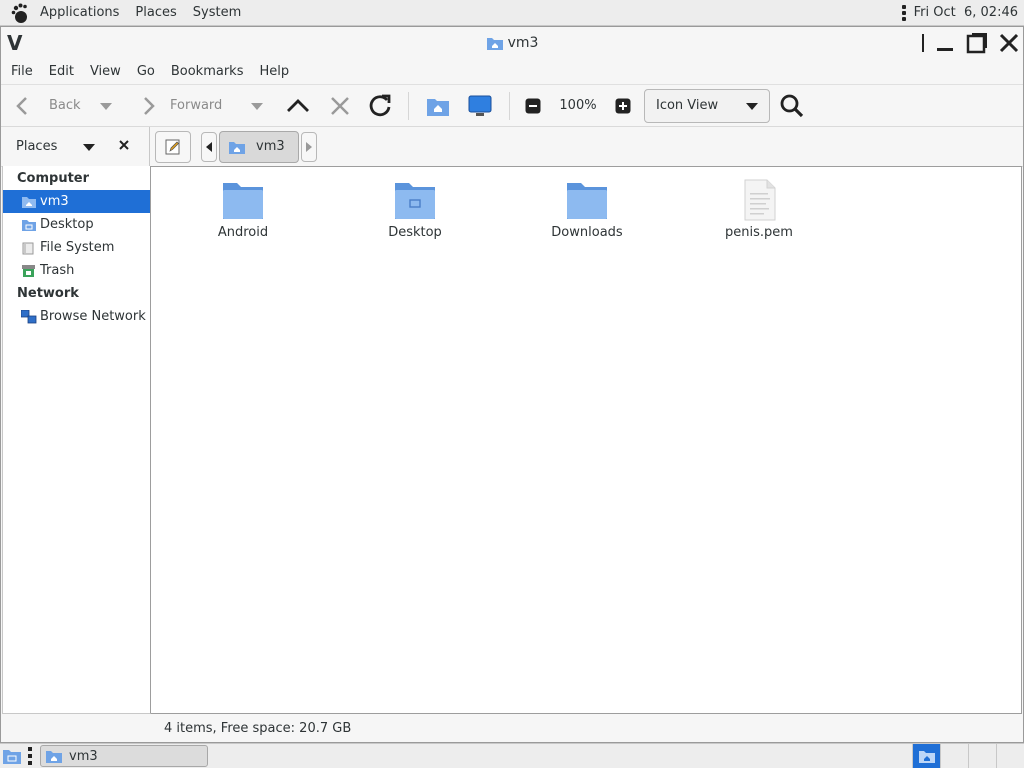 The height and width of the screenshot is (768, 1024). I want to click on monitor-icon, so click(480, 105).